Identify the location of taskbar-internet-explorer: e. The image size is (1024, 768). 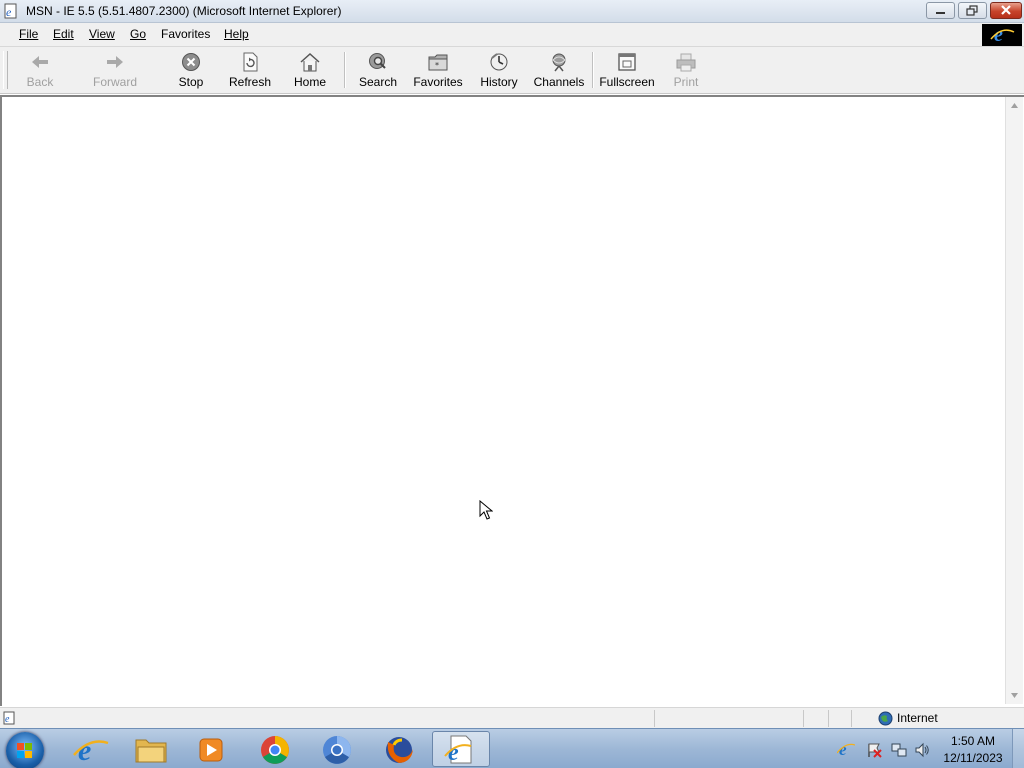
(91, 749).